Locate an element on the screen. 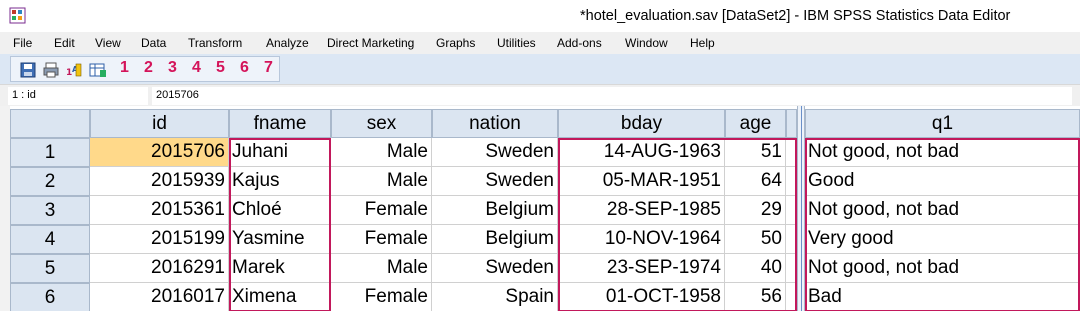 The image size is (1080, 311). menu-analyze: Analyze is located at coordinates (287, 43).